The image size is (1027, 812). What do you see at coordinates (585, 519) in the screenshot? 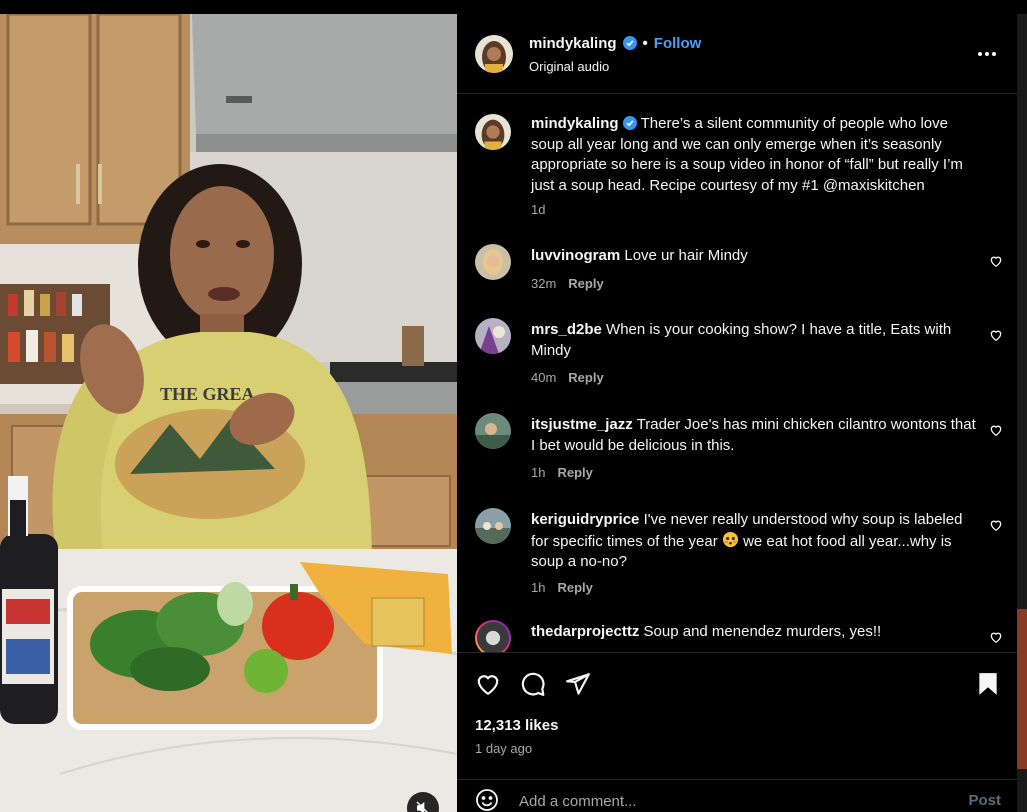
I see `comment-username: keriguidryprice` at bounding box center [585, 519].